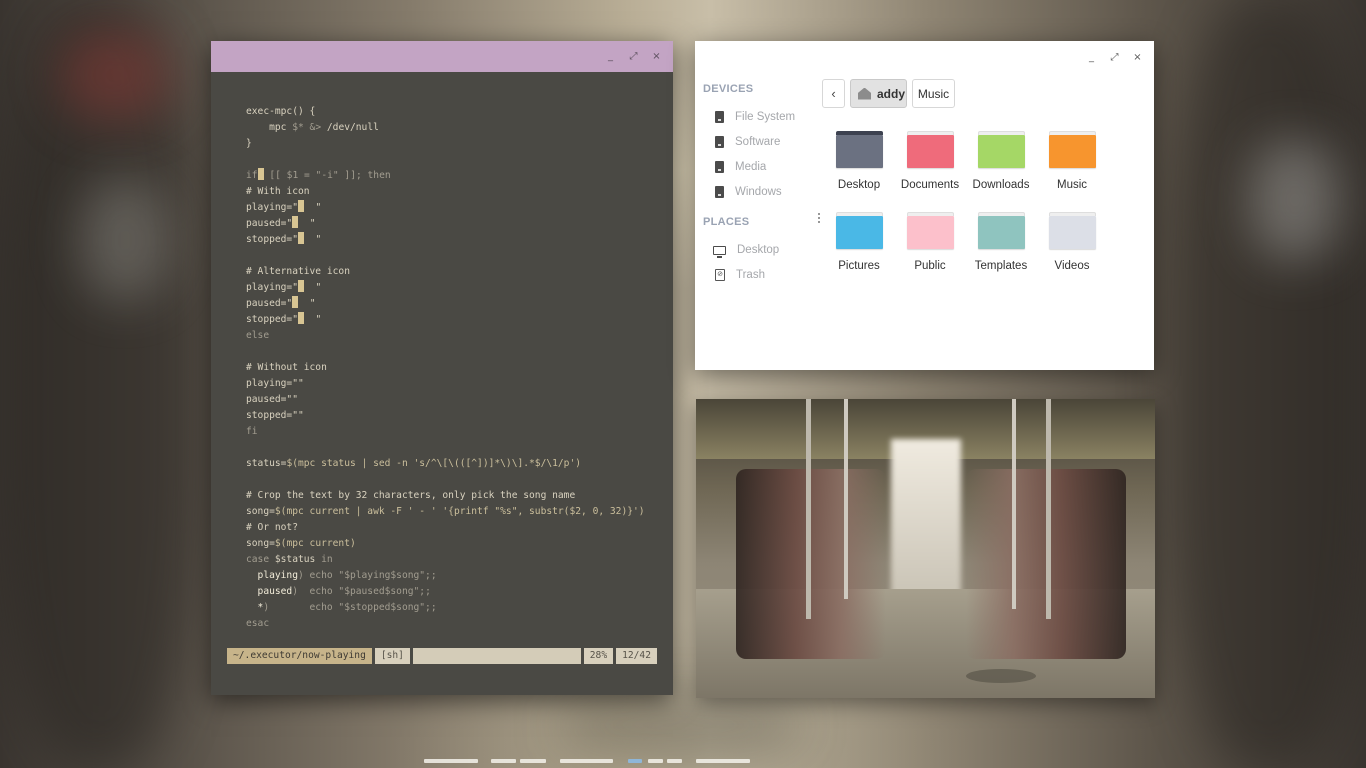 The height and width of the screenshot is (768, 1366). Describe the element at coordinates (275, 415) in the screenshot. I see `code-token: stopped=""` at that location.